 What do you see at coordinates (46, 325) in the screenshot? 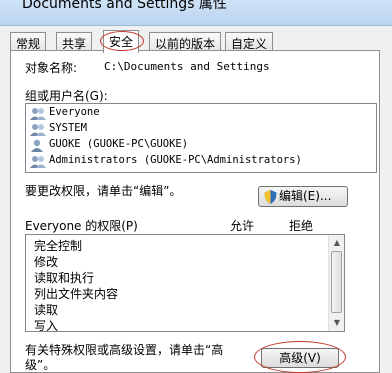
I see `list-item: 写入` at bounding box center [46, 325].